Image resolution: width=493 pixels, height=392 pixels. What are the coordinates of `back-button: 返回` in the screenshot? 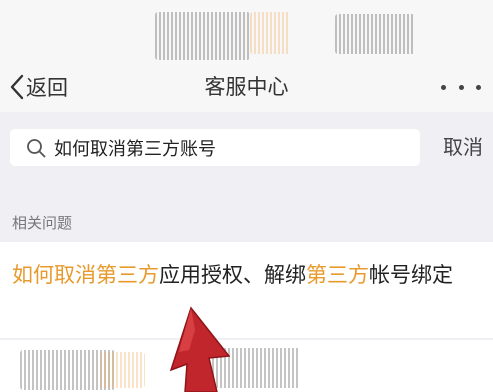 It's located at (39, 87).